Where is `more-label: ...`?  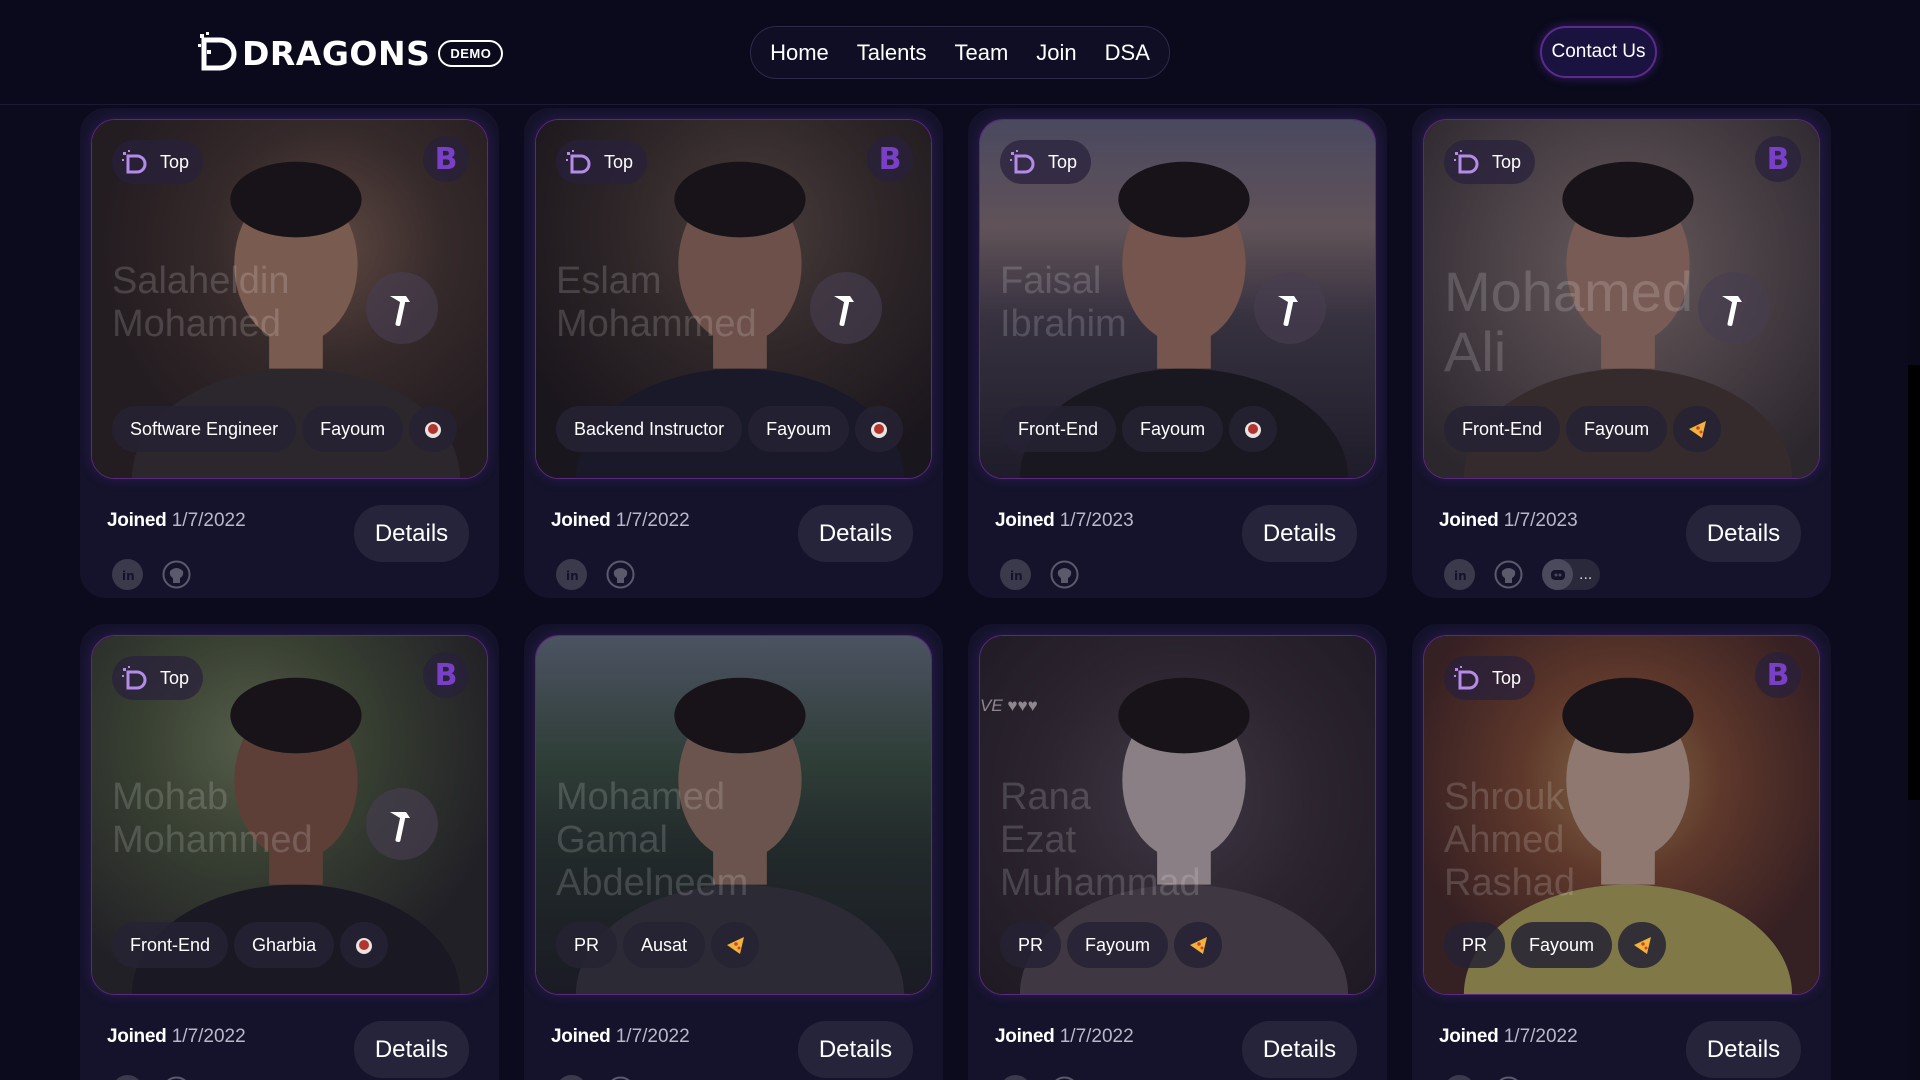 more-label: ... is located at coordinates (1586, 574).